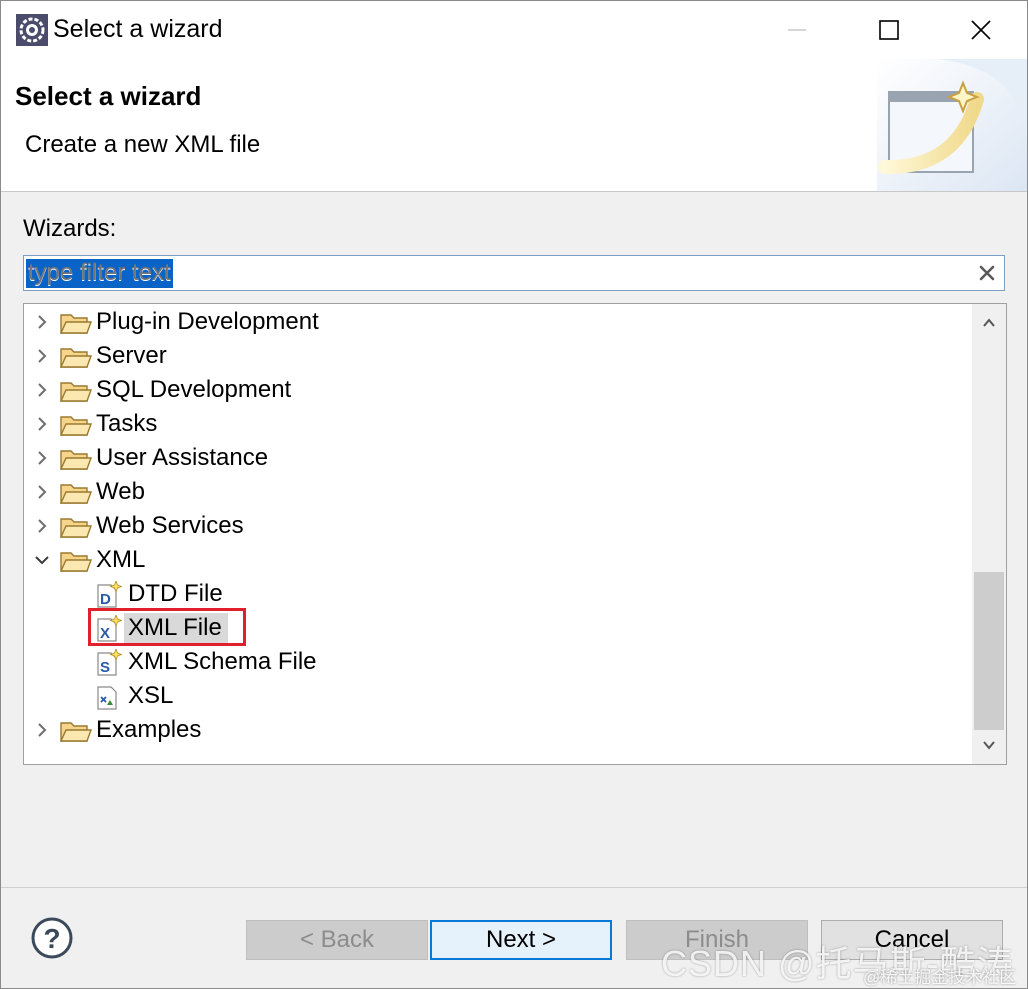  What do you see at coordinates (151, 695) in the screenshot?
I see `tree-item-label: XSL` at bounding box center [151, 695].